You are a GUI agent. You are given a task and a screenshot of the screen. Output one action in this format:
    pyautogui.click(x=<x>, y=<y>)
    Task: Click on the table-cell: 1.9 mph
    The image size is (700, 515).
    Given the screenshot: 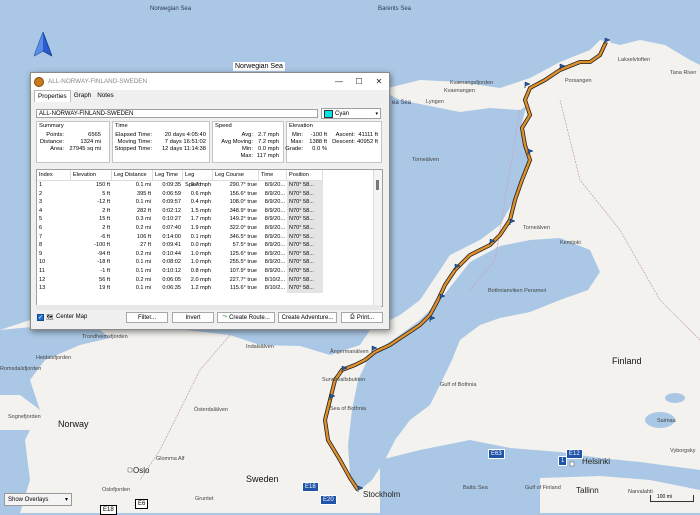 What is the action you would take?
    pyautogui.click(x=200, y=228)
    